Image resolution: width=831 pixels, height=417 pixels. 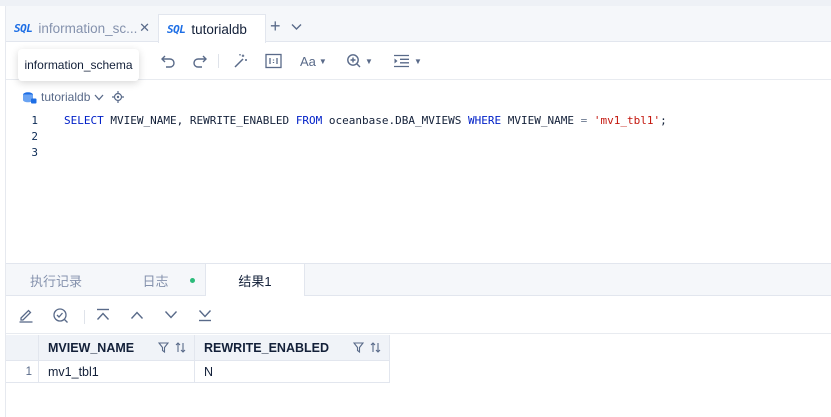 What do you see at coordinates (240, 61) in the screenshot?
I see `magic-wand-icon` at bounding box center [240, 61].